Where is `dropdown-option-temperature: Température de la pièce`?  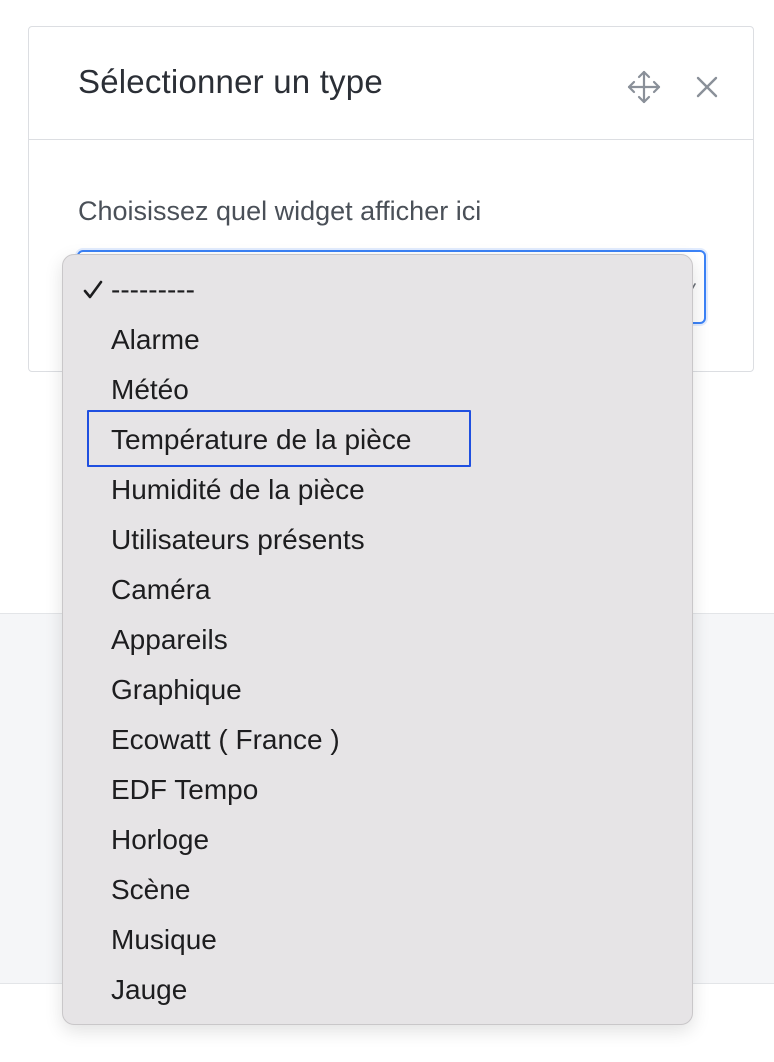 dropdown-option-temperature: Température de la pièce is located at coordinates (261, 440).